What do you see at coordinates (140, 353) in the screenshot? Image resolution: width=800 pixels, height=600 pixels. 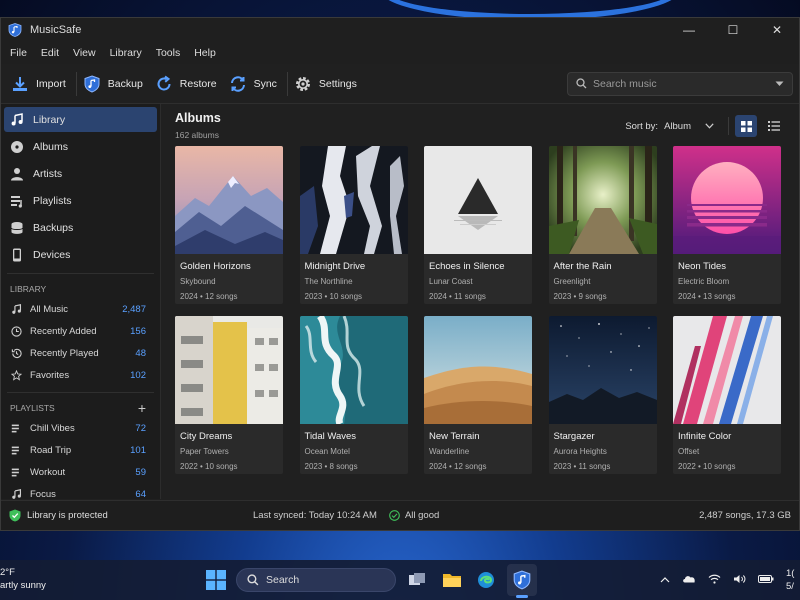 I see `recently-played-count: 48` at bounding box center [140, 353].